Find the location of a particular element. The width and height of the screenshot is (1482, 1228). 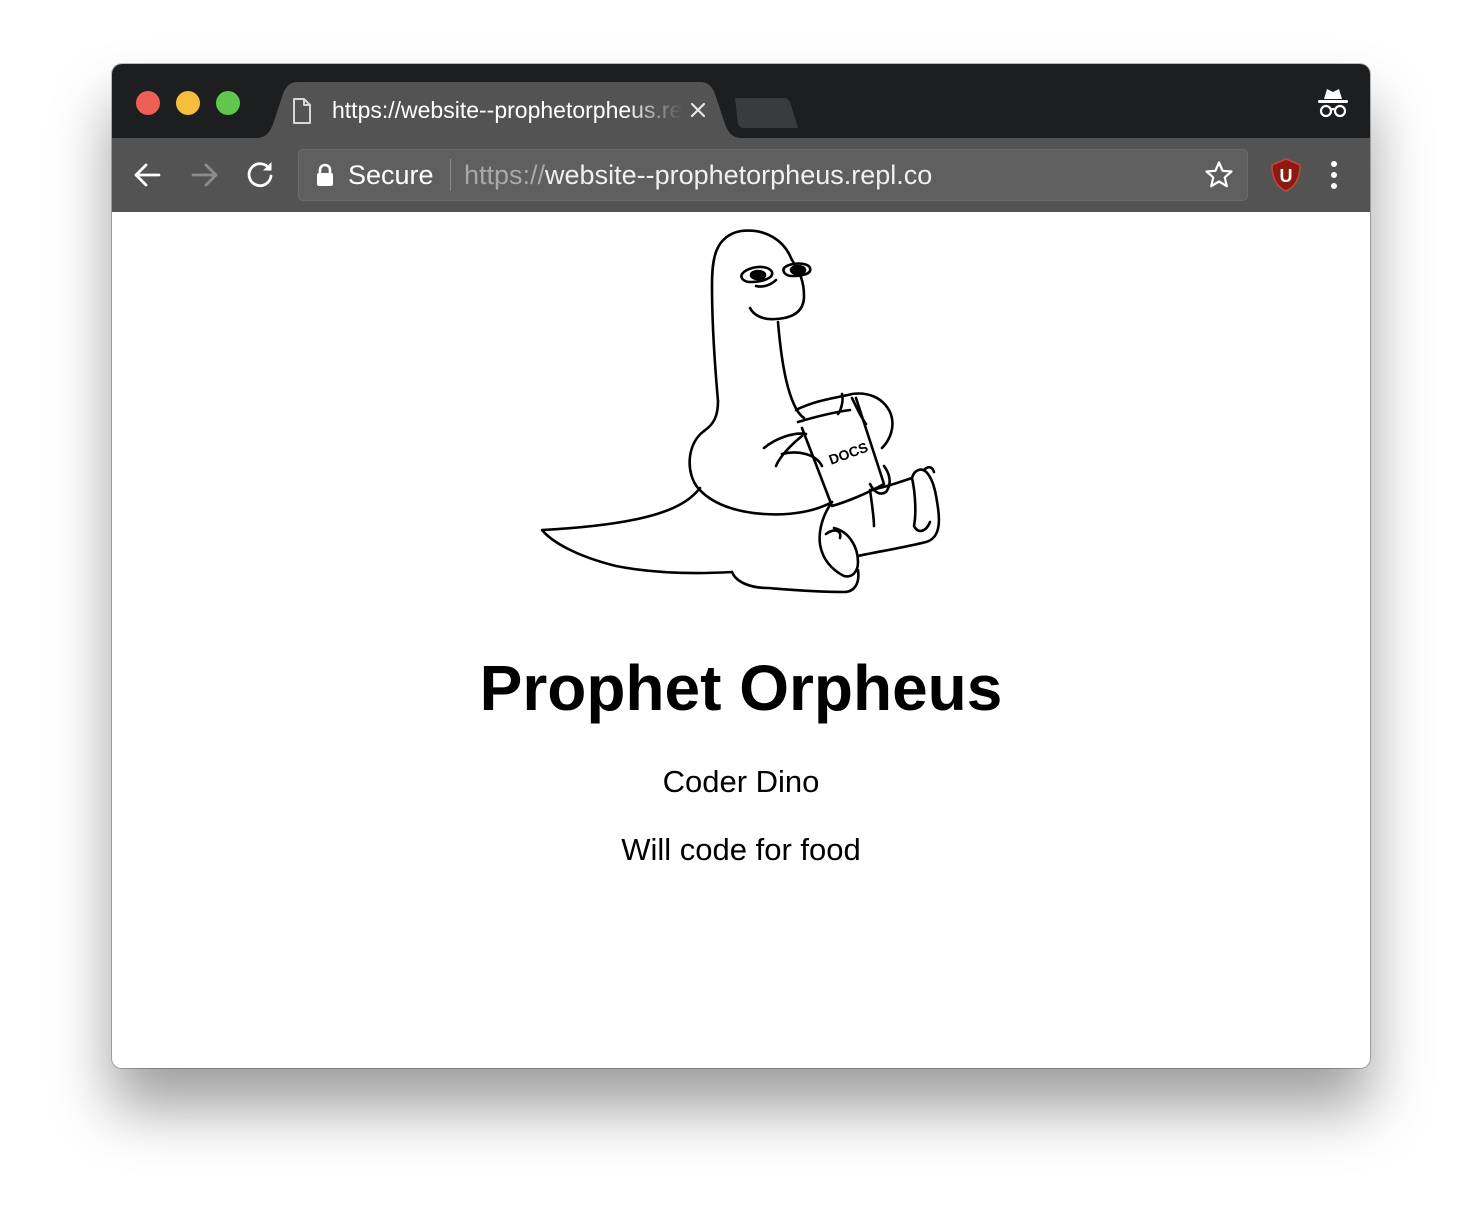

dino-reading-docs-illustration: DOCS is located at coordinates (740, 411).